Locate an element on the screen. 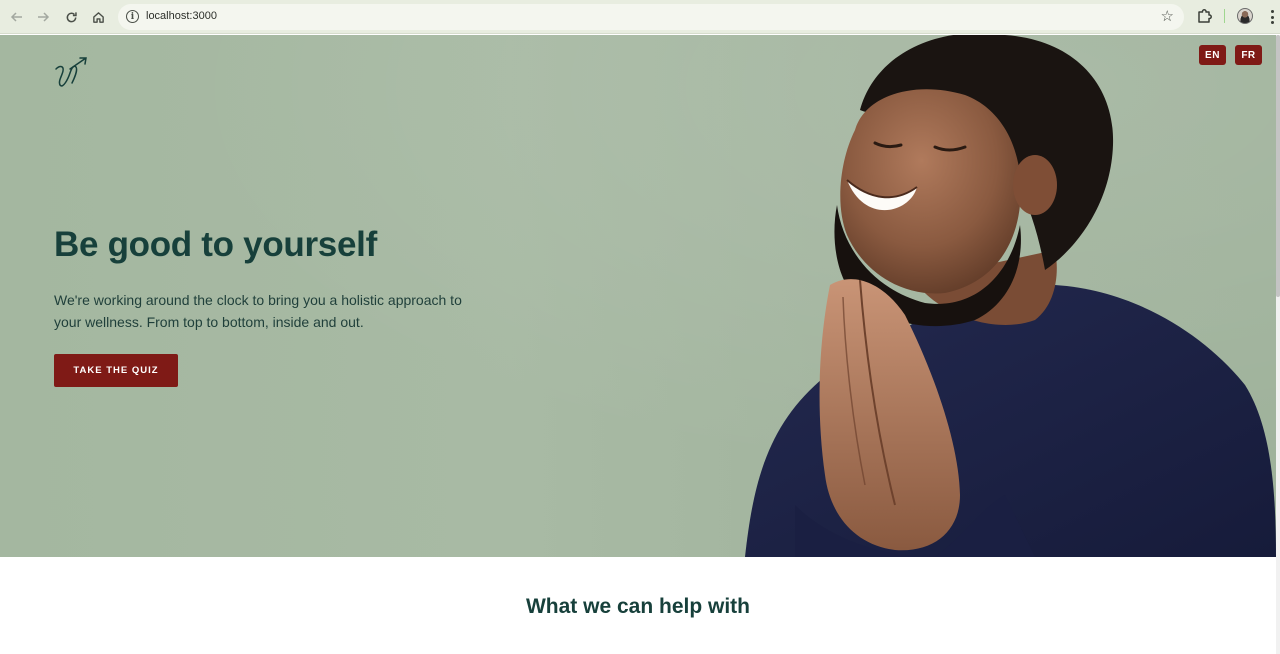  forward-button is located at coordinates (43, 17).